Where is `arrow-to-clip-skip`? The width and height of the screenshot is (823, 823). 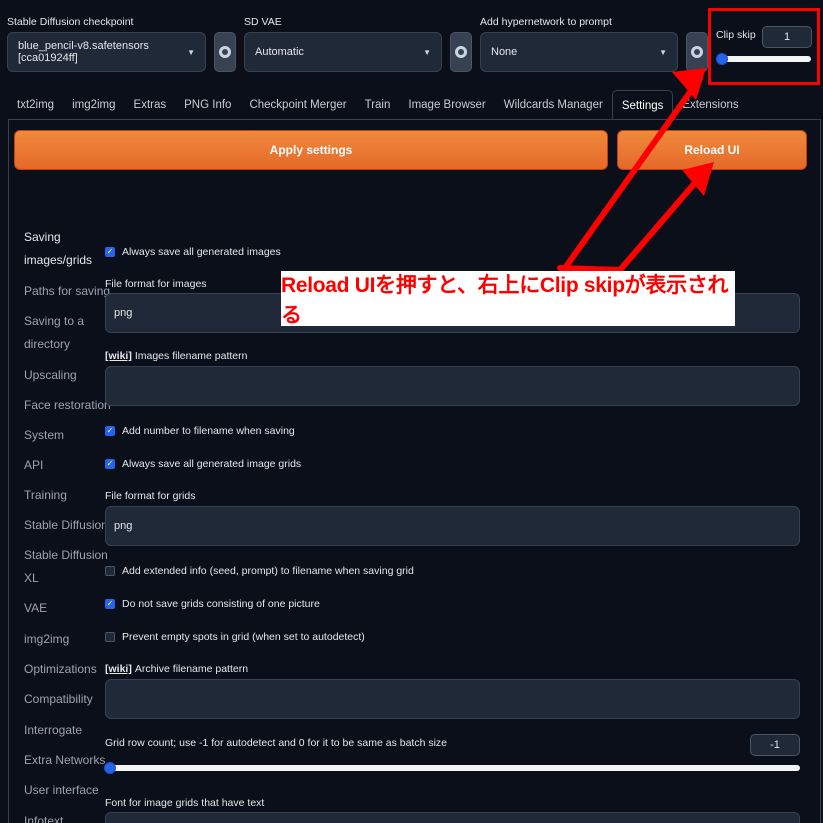 arrow-to-clip-skip is located at coordinates (632, 173).